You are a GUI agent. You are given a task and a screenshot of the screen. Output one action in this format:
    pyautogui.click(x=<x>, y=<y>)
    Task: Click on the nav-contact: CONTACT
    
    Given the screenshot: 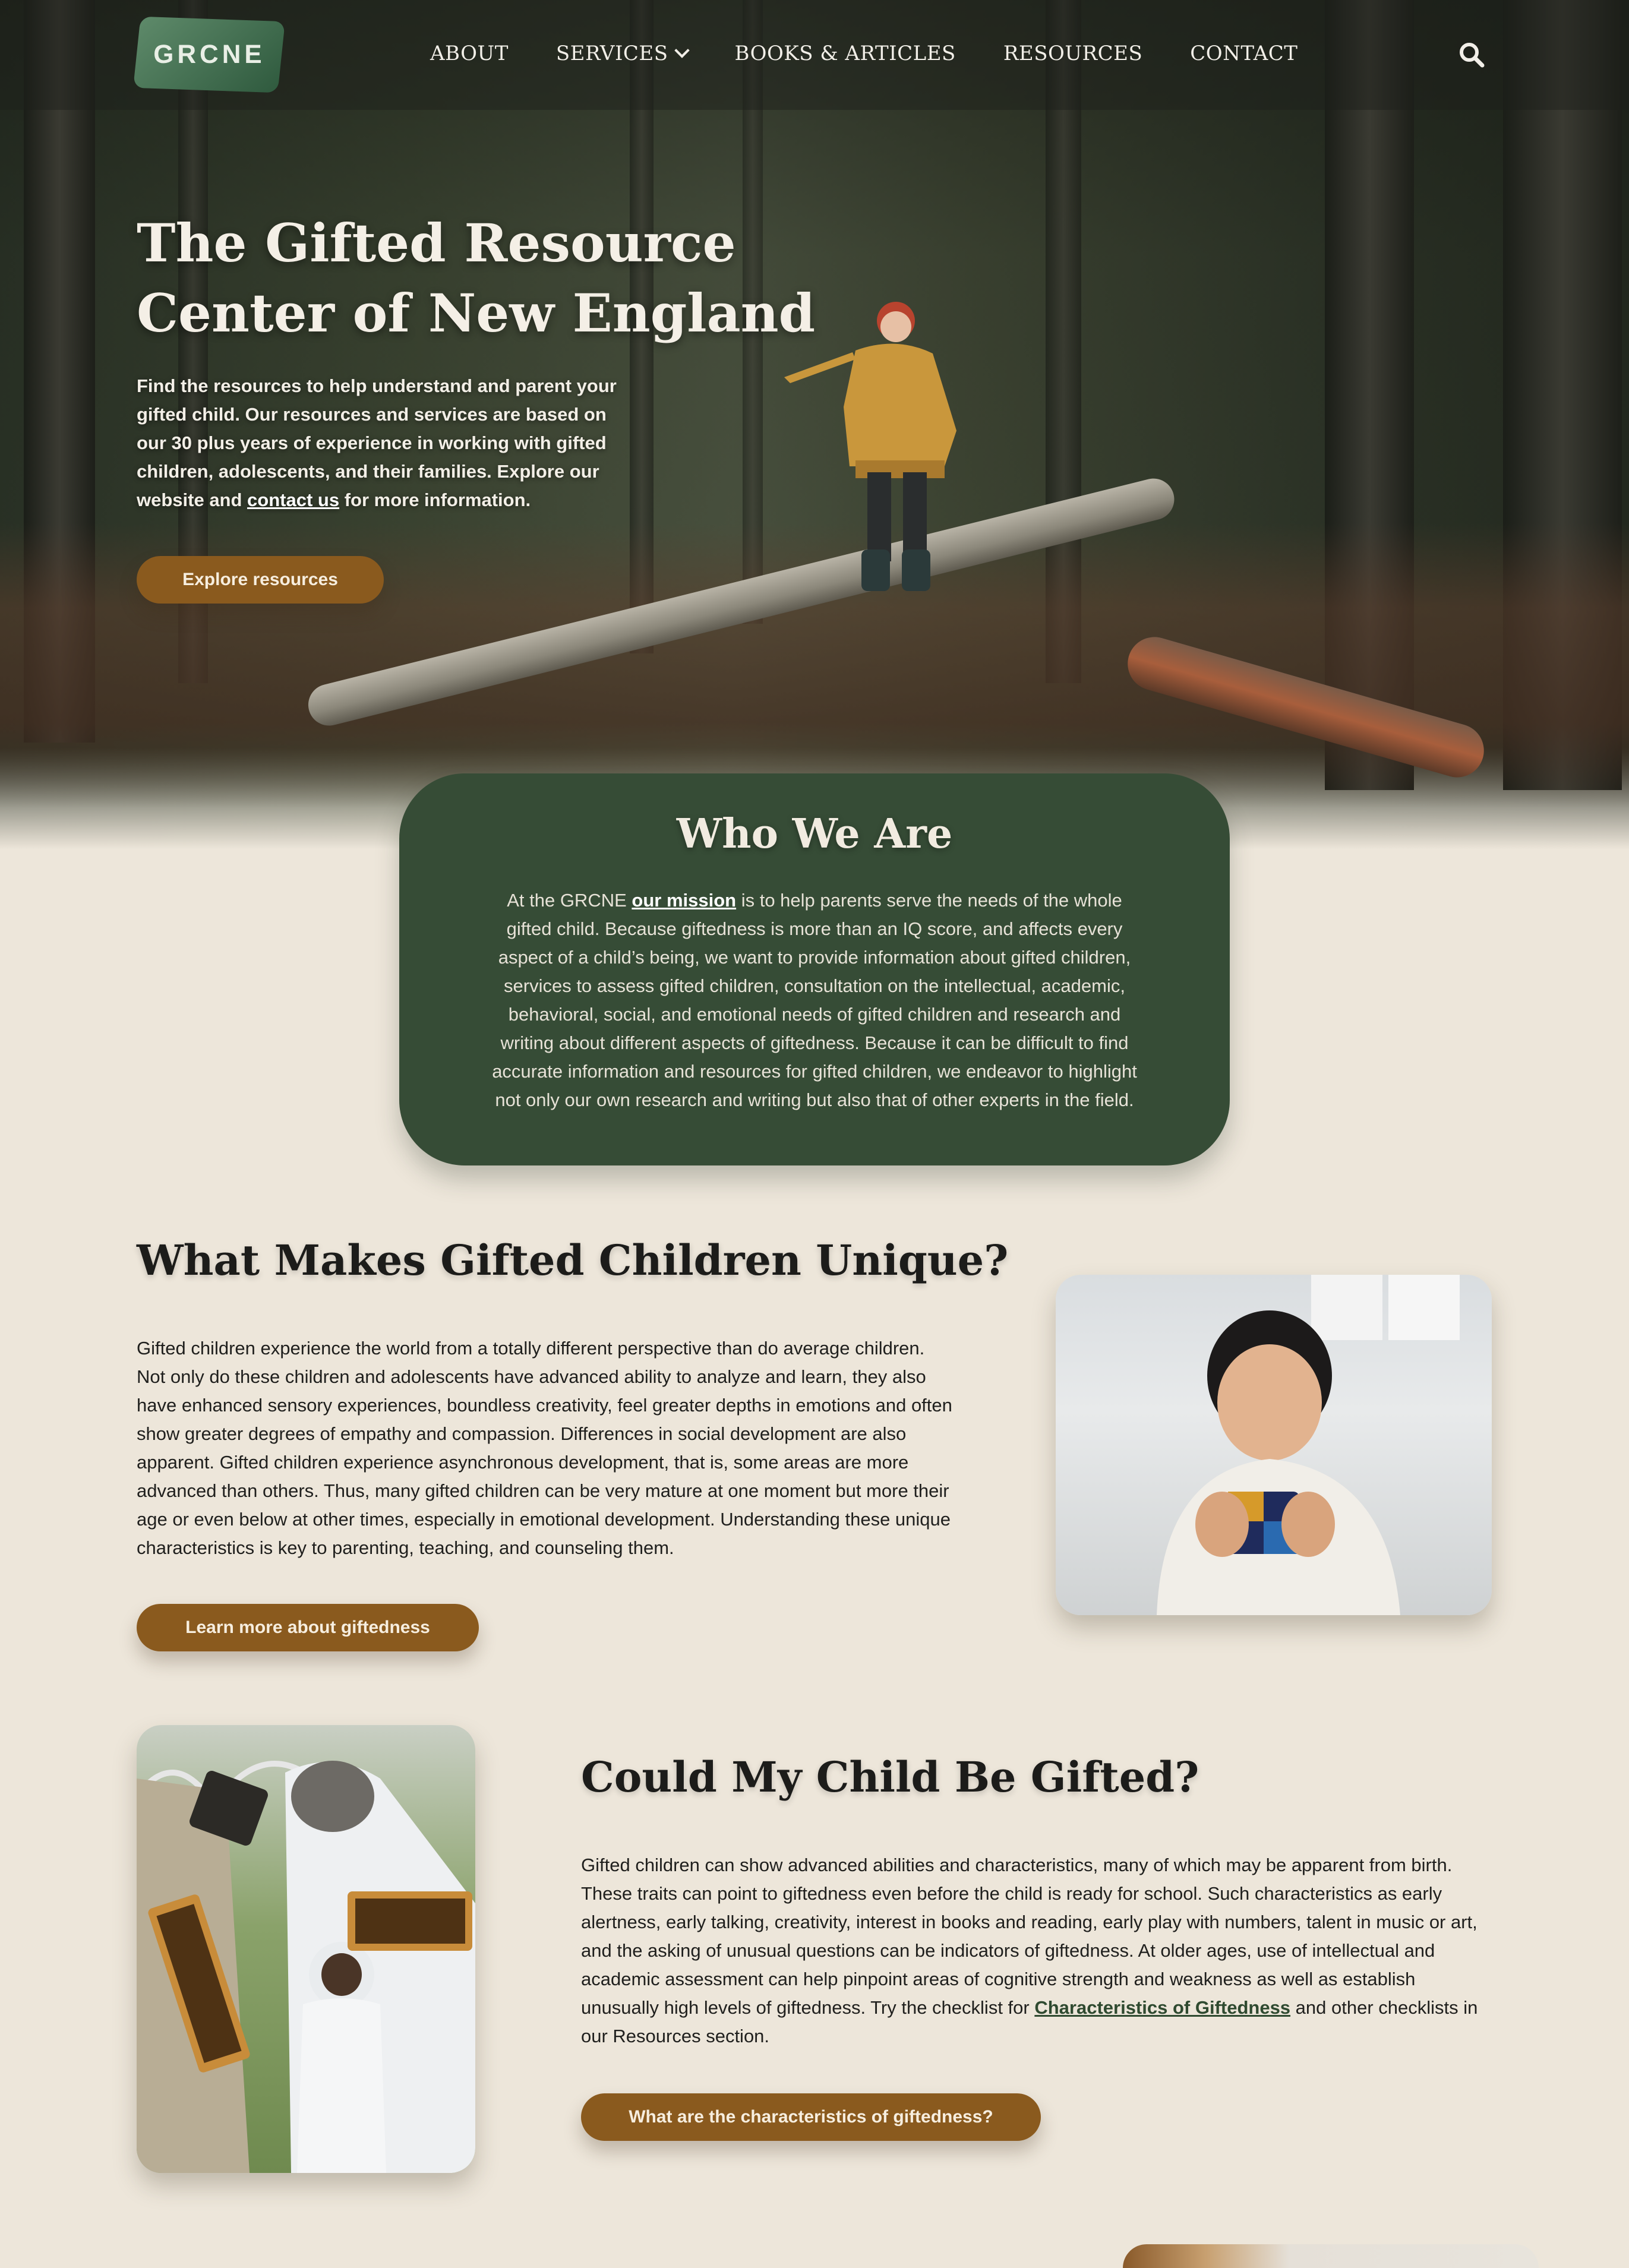 What is the action you would take?
    pyautogui.click(x=1243, y=53)
    